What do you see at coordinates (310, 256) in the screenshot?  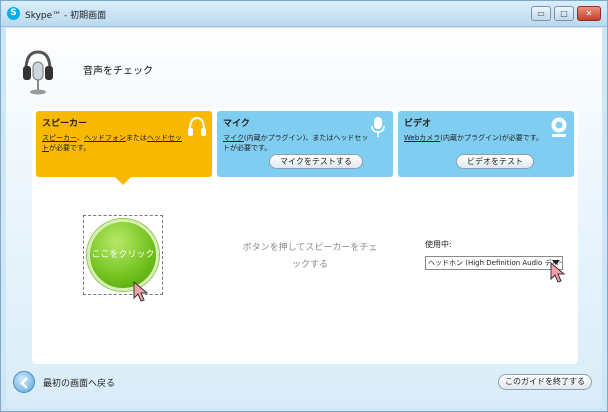 I see `instruction-text: ボタンを押してスピーカーをチェックする` at bounding box center [310, 256].